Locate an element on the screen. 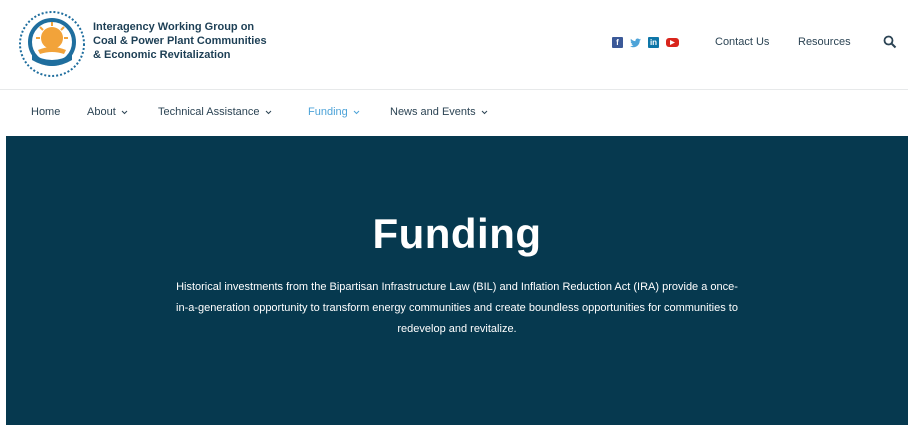 Image resolution: width=908 pixels, height=425 pixels. nav-item-technical-assistance: Technical Assistance is located at coordinates (215, 112).